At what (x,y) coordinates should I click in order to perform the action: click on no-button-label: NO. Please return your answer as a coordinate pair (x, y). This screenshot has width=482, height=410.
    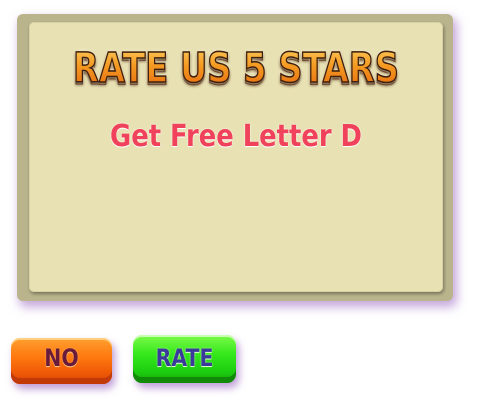
    Looking at the image, I should click on (61, 358).